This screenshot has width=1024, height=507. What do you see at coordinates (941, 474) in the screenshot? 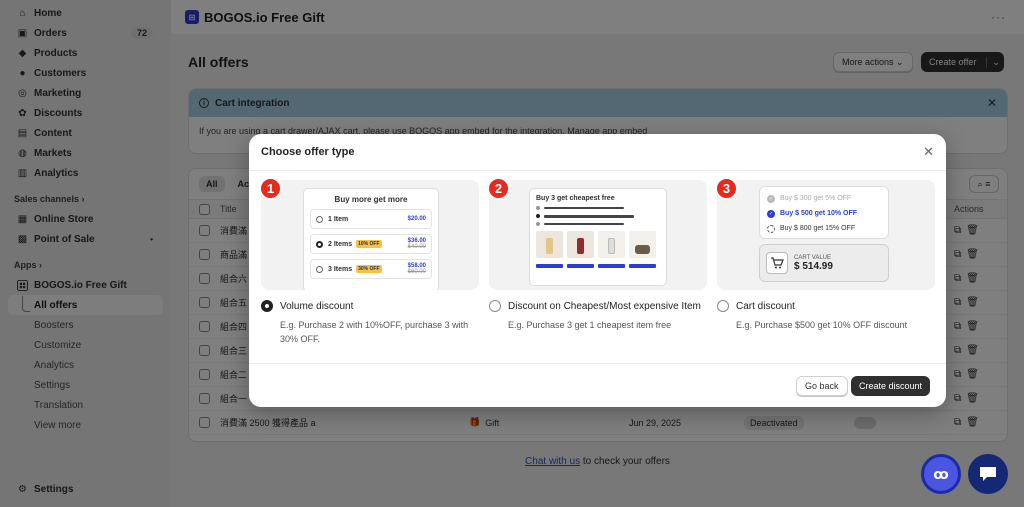
I see `app-assistant-icon: ꝏ` at bounding box center [941, 474].